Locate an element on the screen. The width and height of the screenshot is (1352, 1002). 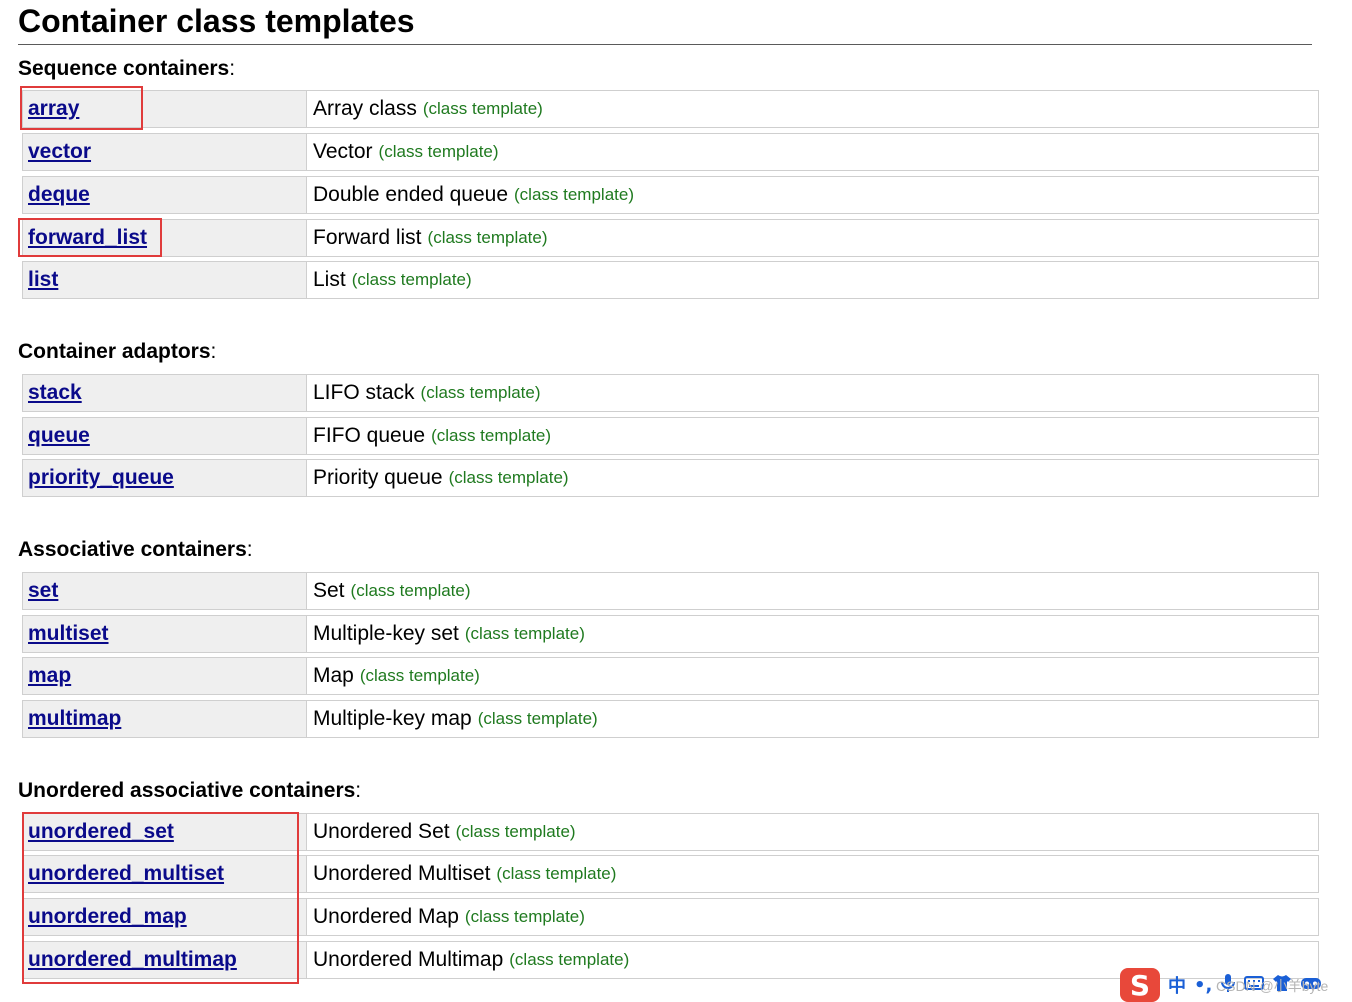
name-cell: set is located at coordinates (164, 591).